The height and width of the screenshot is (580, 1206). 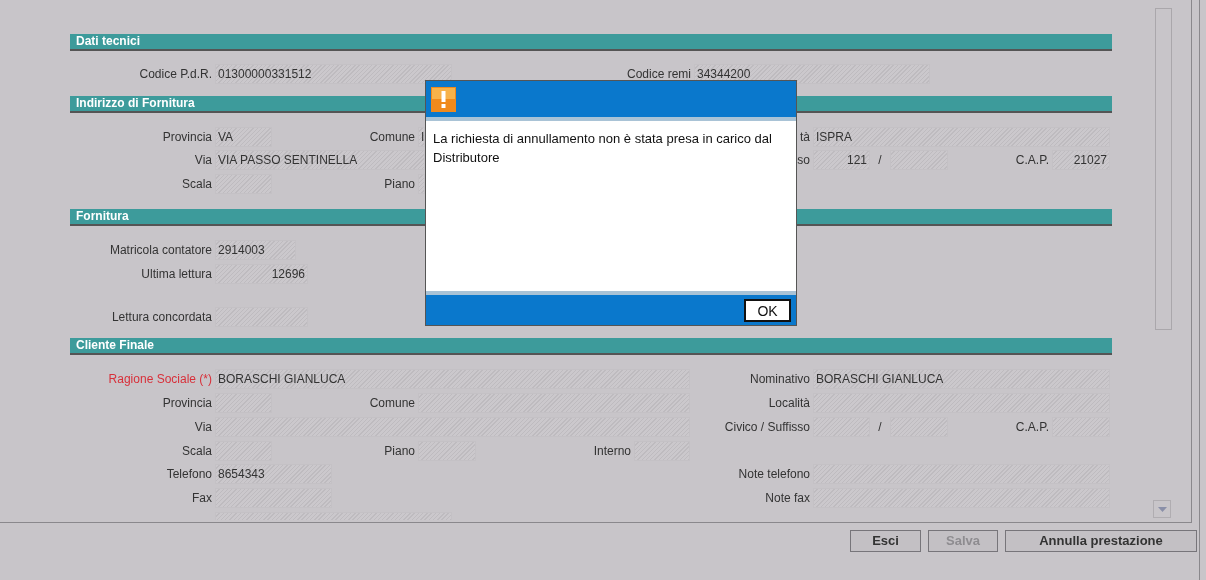 What do you see at coordinates (176, 274) in the screenshot?
I see `field-label: Ultima lettura` at bounding box center [176, 274].